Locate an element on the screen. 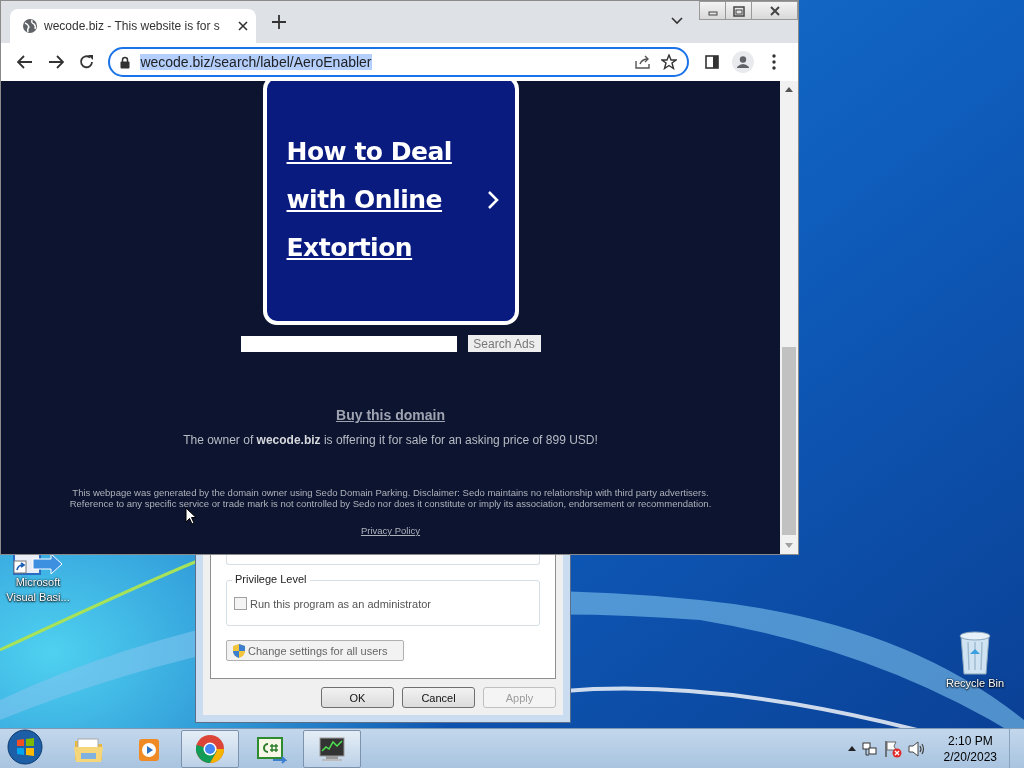 This screenshot has height=768, width=1024. chevron-right-icon is located at coordinates (492, 200).